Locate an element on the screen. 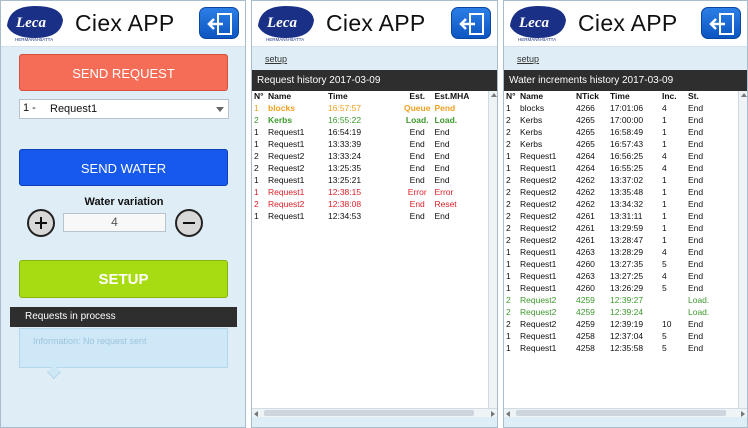  row-time: 16:57:57 is located at coordinates (345, 108).